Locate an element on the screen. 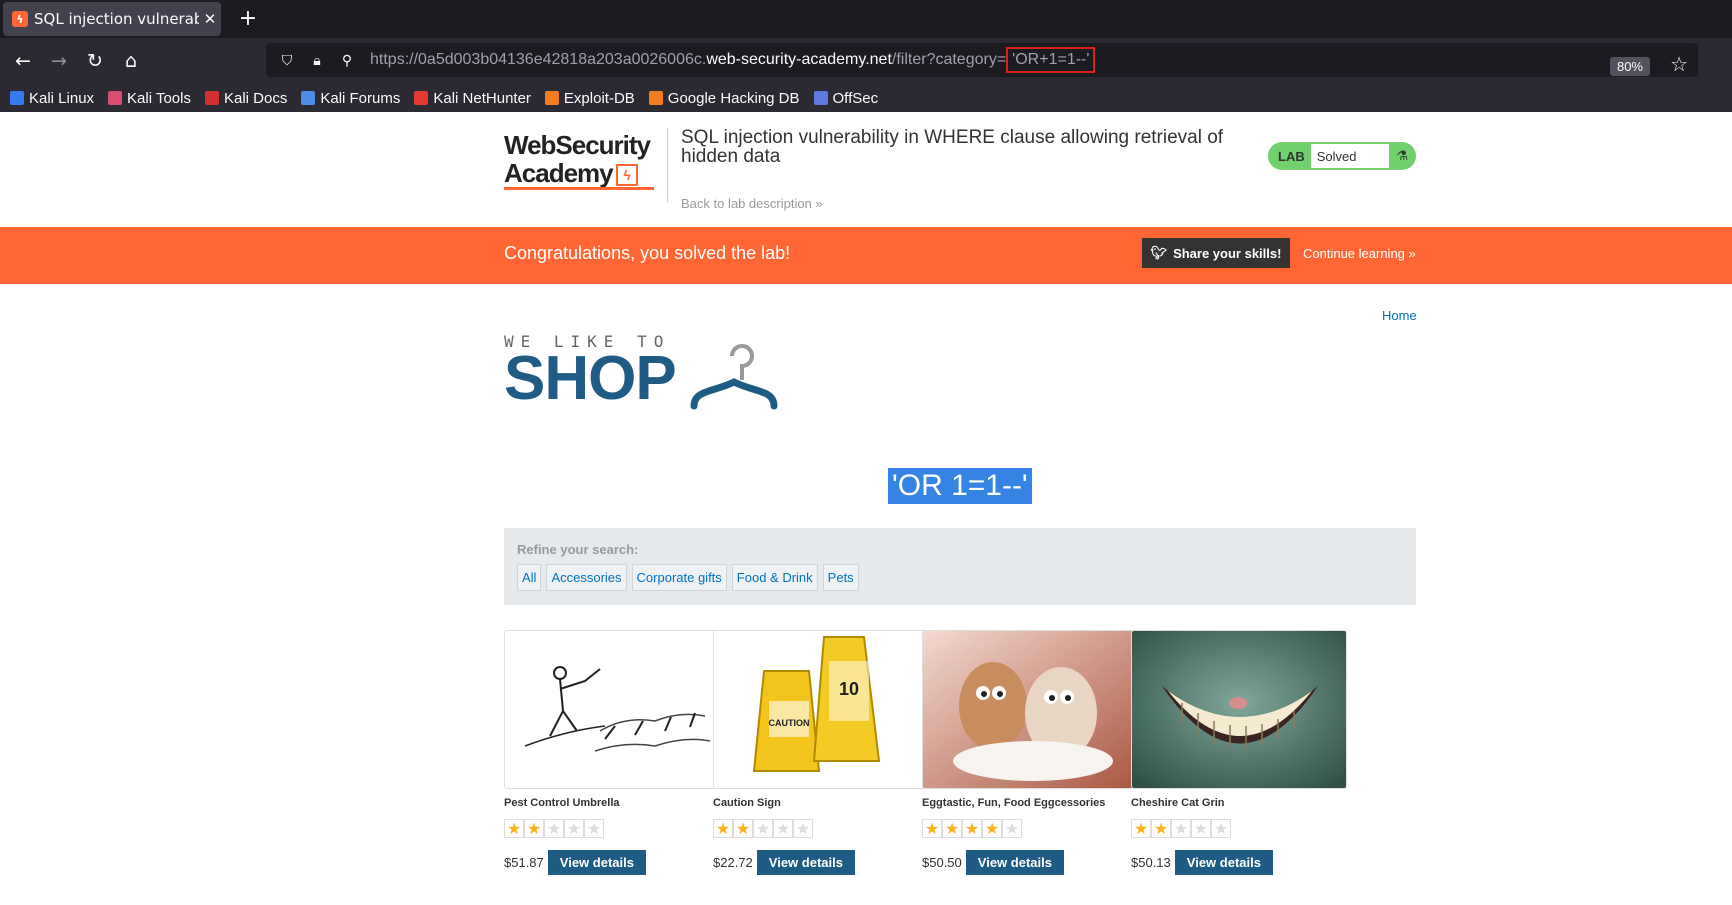  kali-nethunter-icon is located at coordinates (421, 98).